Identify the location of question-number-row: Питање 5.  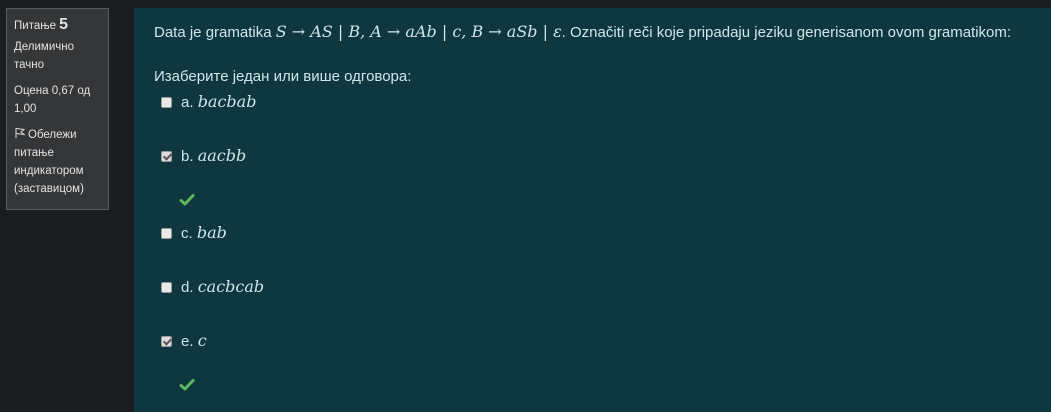
(57, 25).